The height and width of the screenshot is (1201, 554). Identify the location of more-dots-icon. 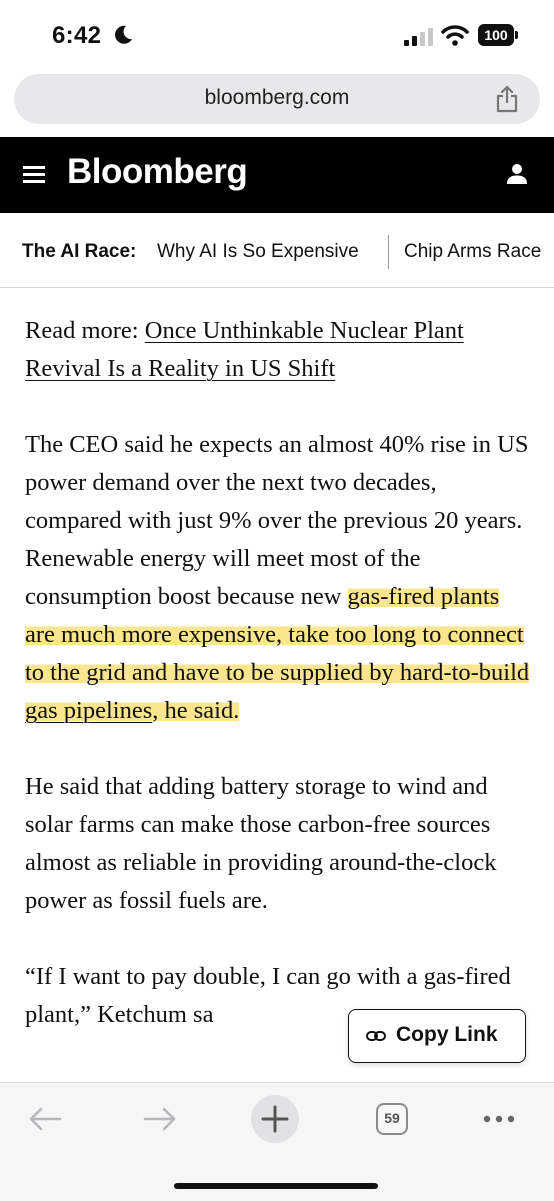
(499, 1119).